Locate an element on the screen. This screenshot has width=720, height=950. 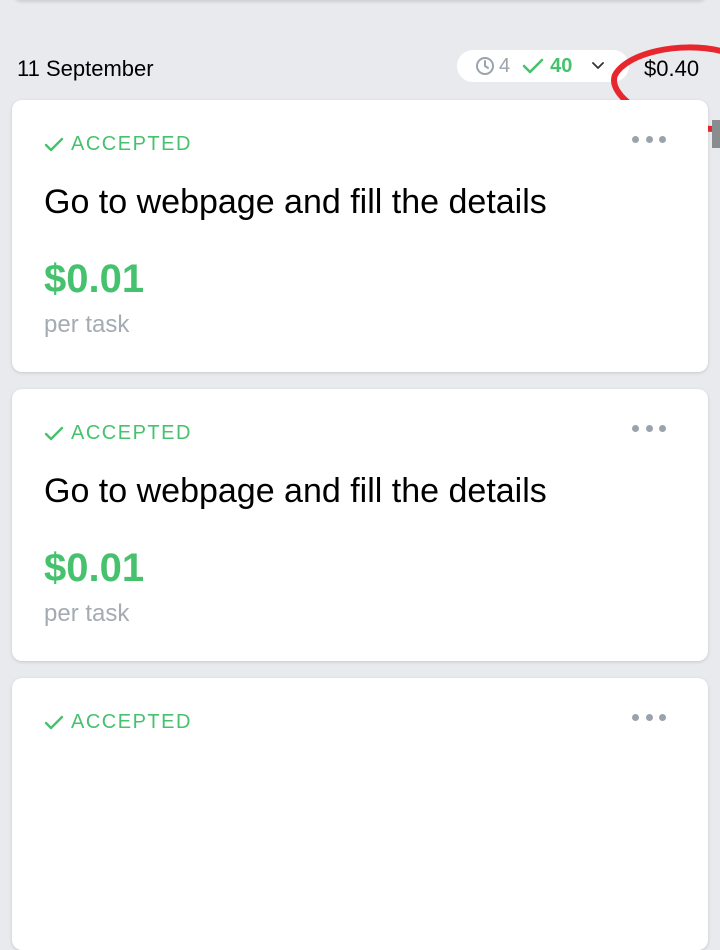
scrollbar-thumb is located at coordinates (716, 134).